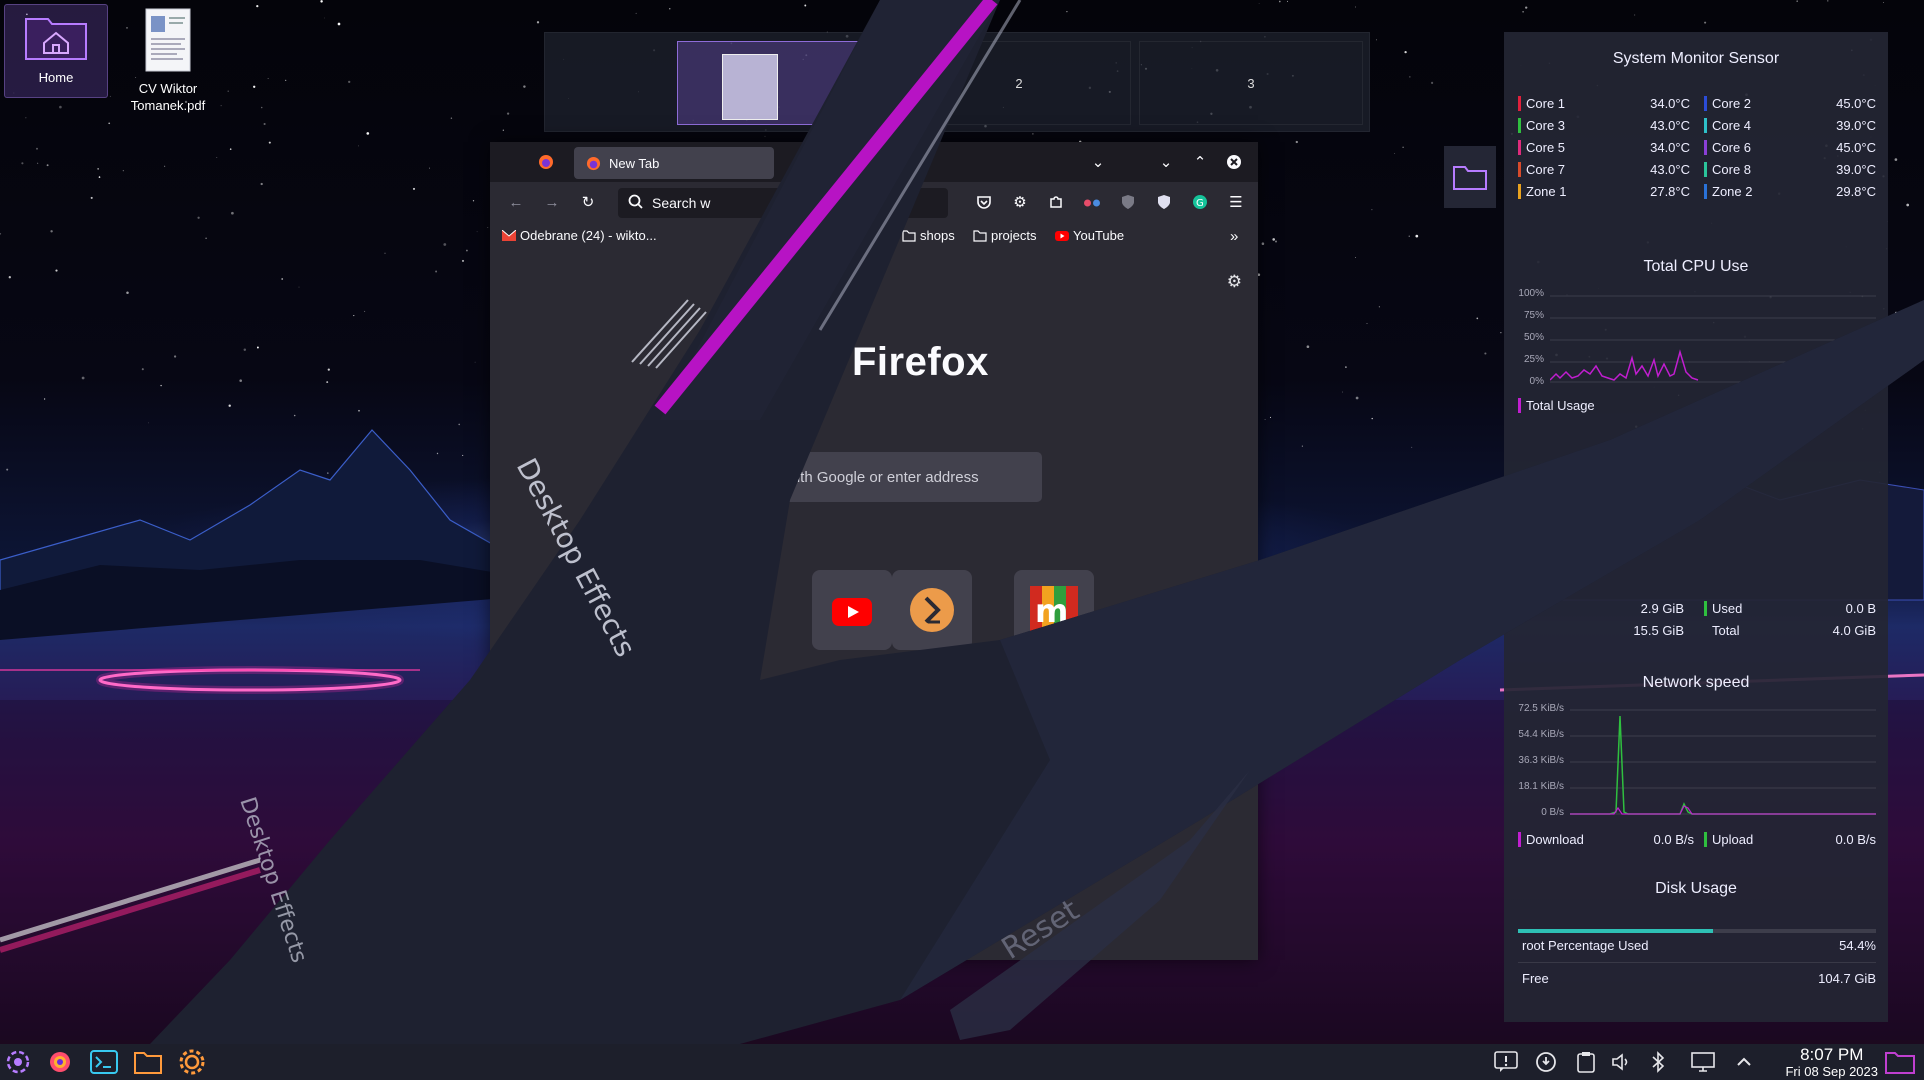 The height and width of the screenshot is (1080, 1924). Describe the element at coordinates (1696, 682) in the screenshot. I see `network-title: Network speed` at that location.